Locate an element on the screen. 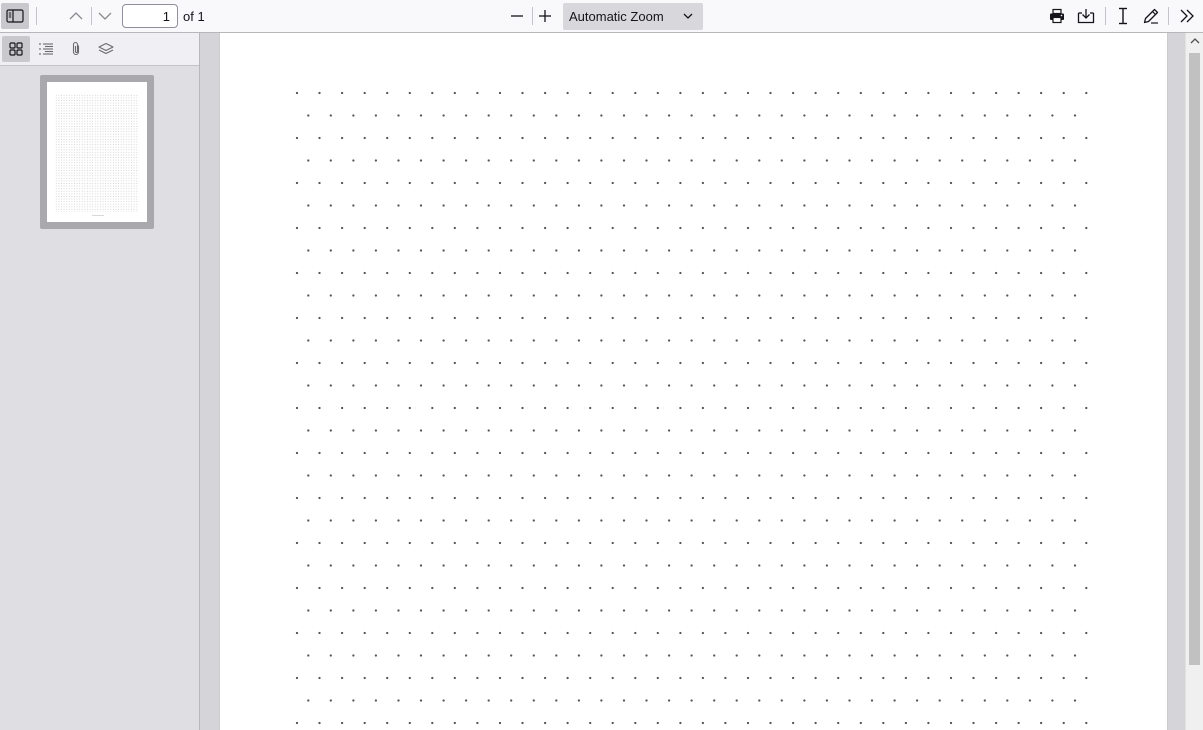  text-cursor-icon is located at coordinates (1123, 16).